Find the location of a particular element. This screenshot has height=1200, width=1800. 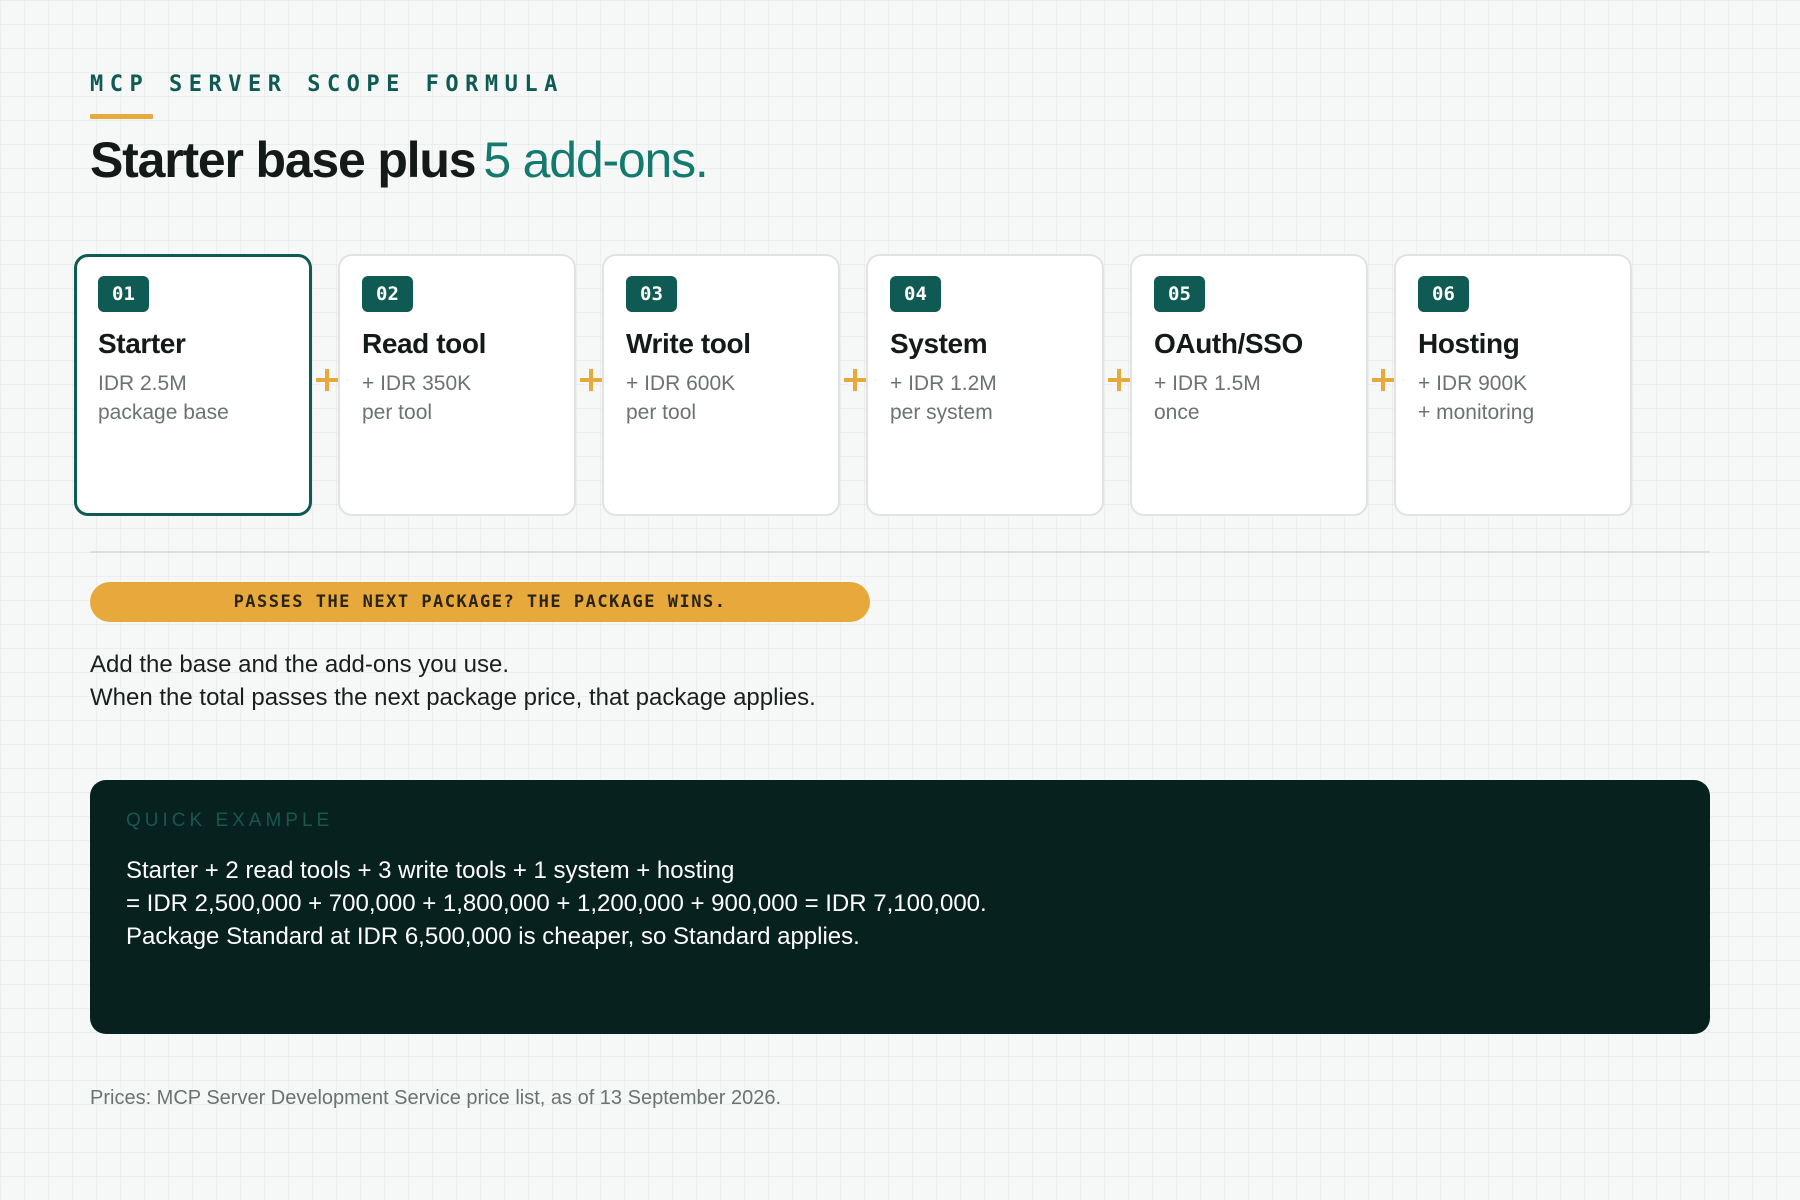

step-title: Starter is located at coordinates (142, 343).